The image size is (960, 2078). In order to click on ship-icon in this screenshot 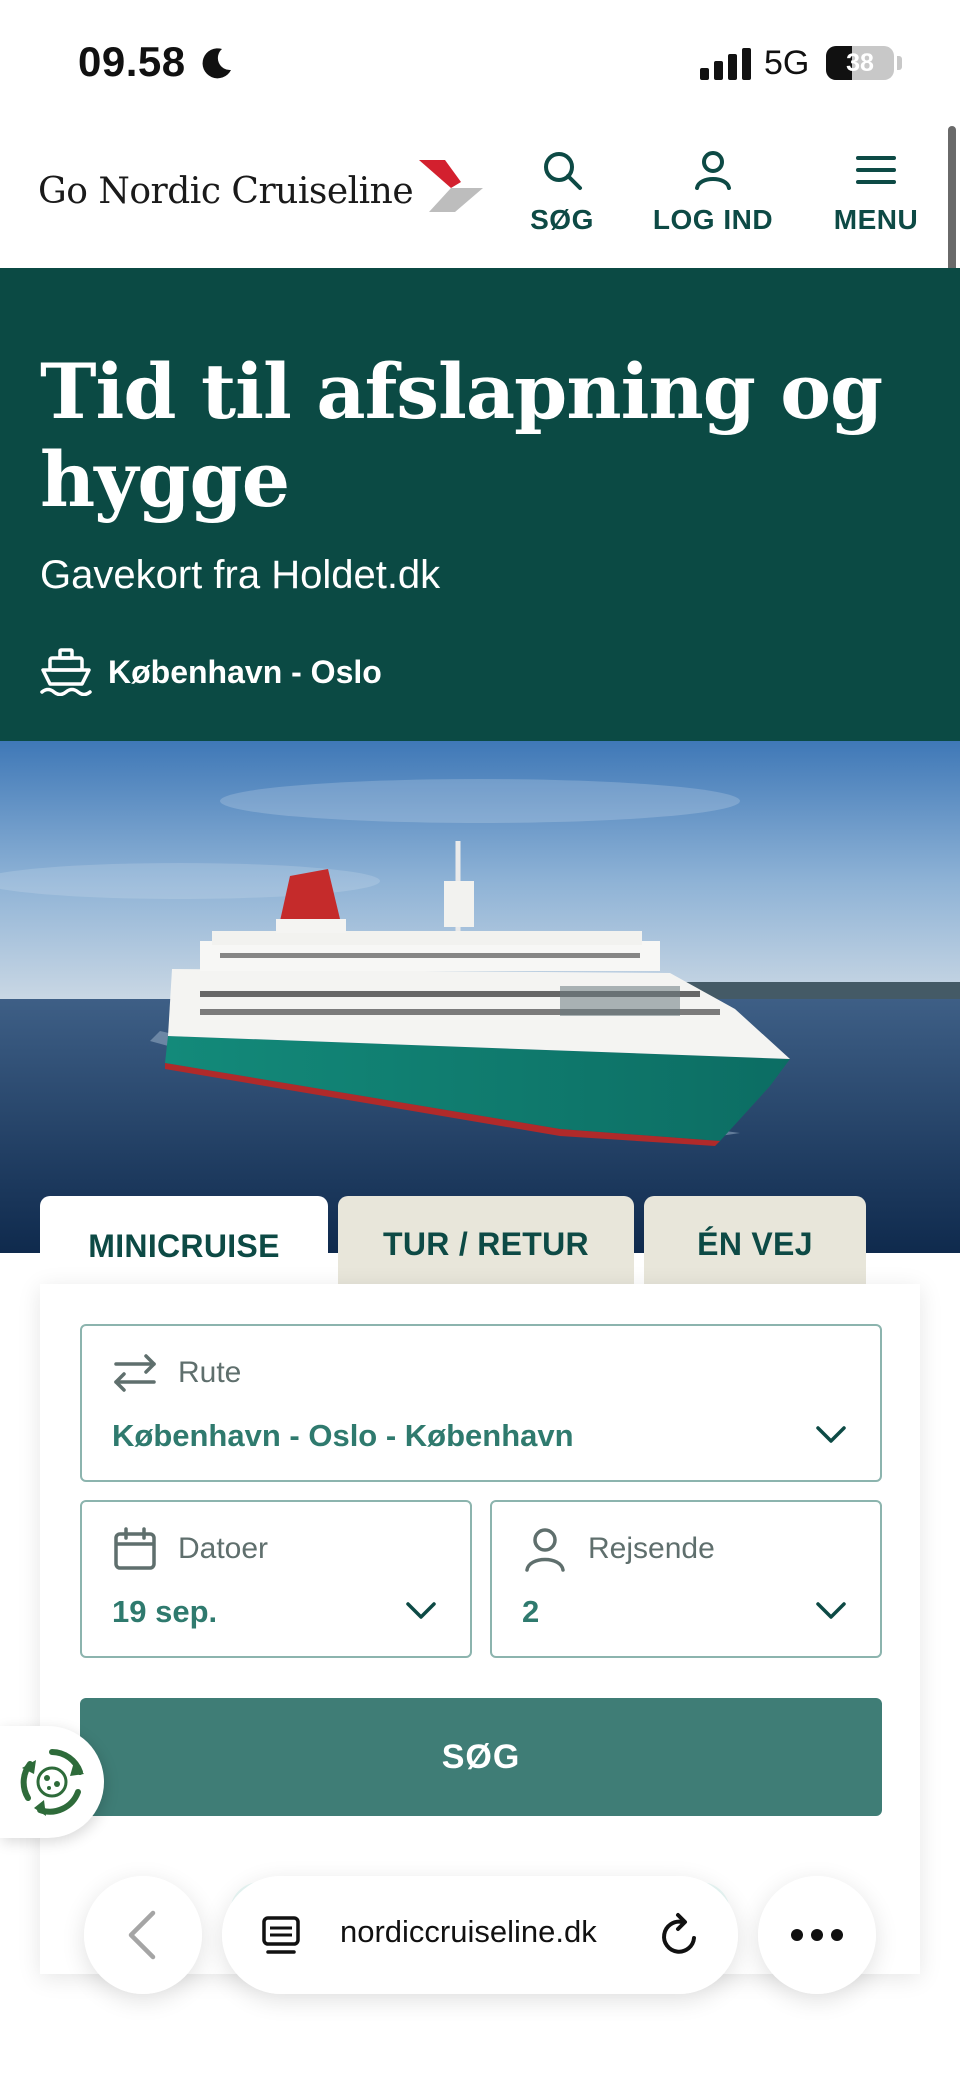, I will do `click(66, 672)`.